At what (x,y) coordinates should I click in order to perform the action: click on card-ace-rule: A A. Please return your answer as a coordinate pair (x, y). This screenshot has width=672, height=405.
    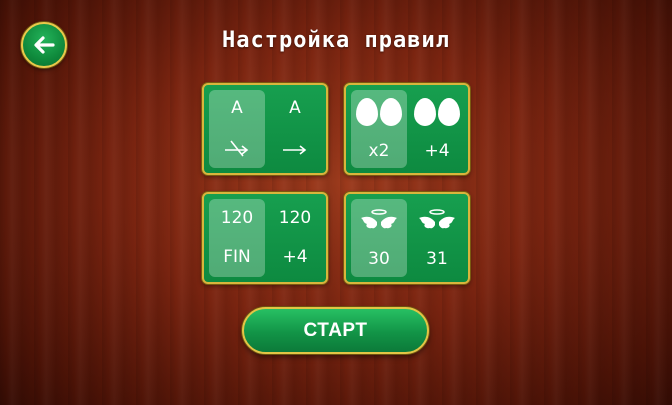
    Looking at the image, I should click on (265, 129).